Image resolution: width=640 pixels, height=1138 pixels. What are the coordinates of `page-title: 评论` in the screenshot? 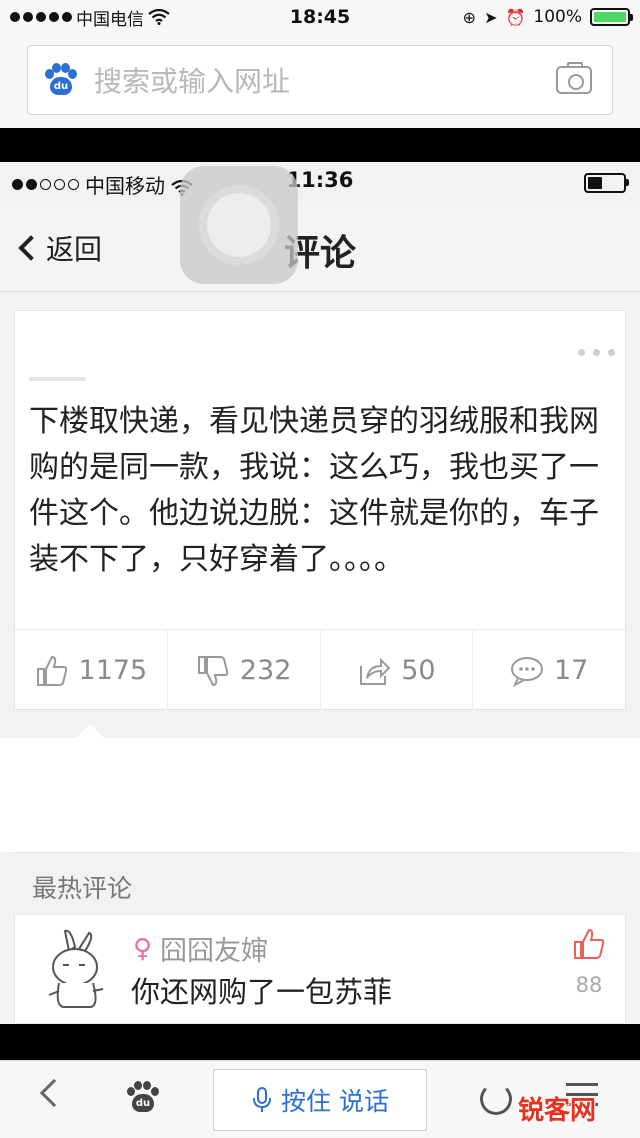 It's located at (319, 253).